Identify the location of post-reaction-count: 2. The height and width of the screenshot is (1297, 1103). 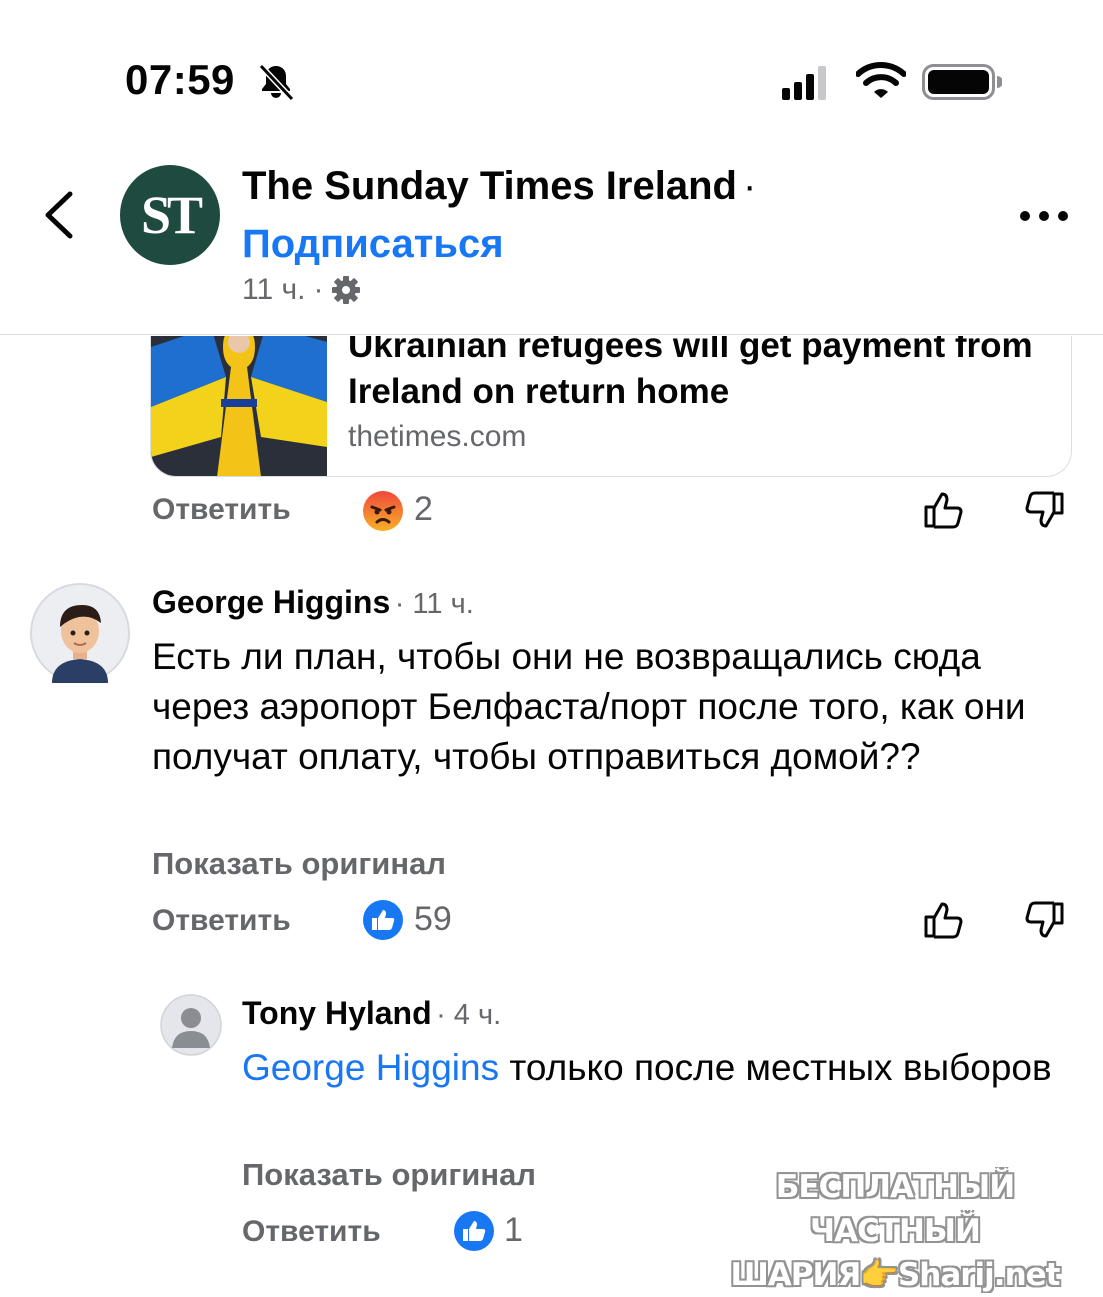
(423, 509).